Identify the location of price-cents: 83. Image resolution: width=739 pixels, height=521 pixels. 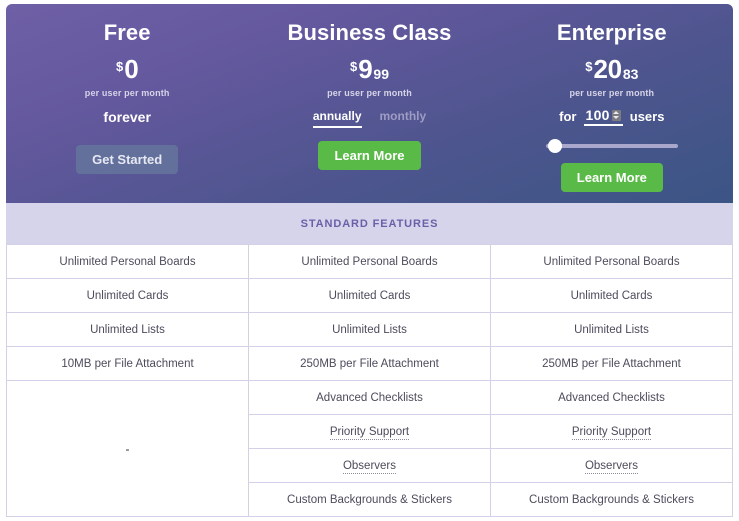
(630, 74).